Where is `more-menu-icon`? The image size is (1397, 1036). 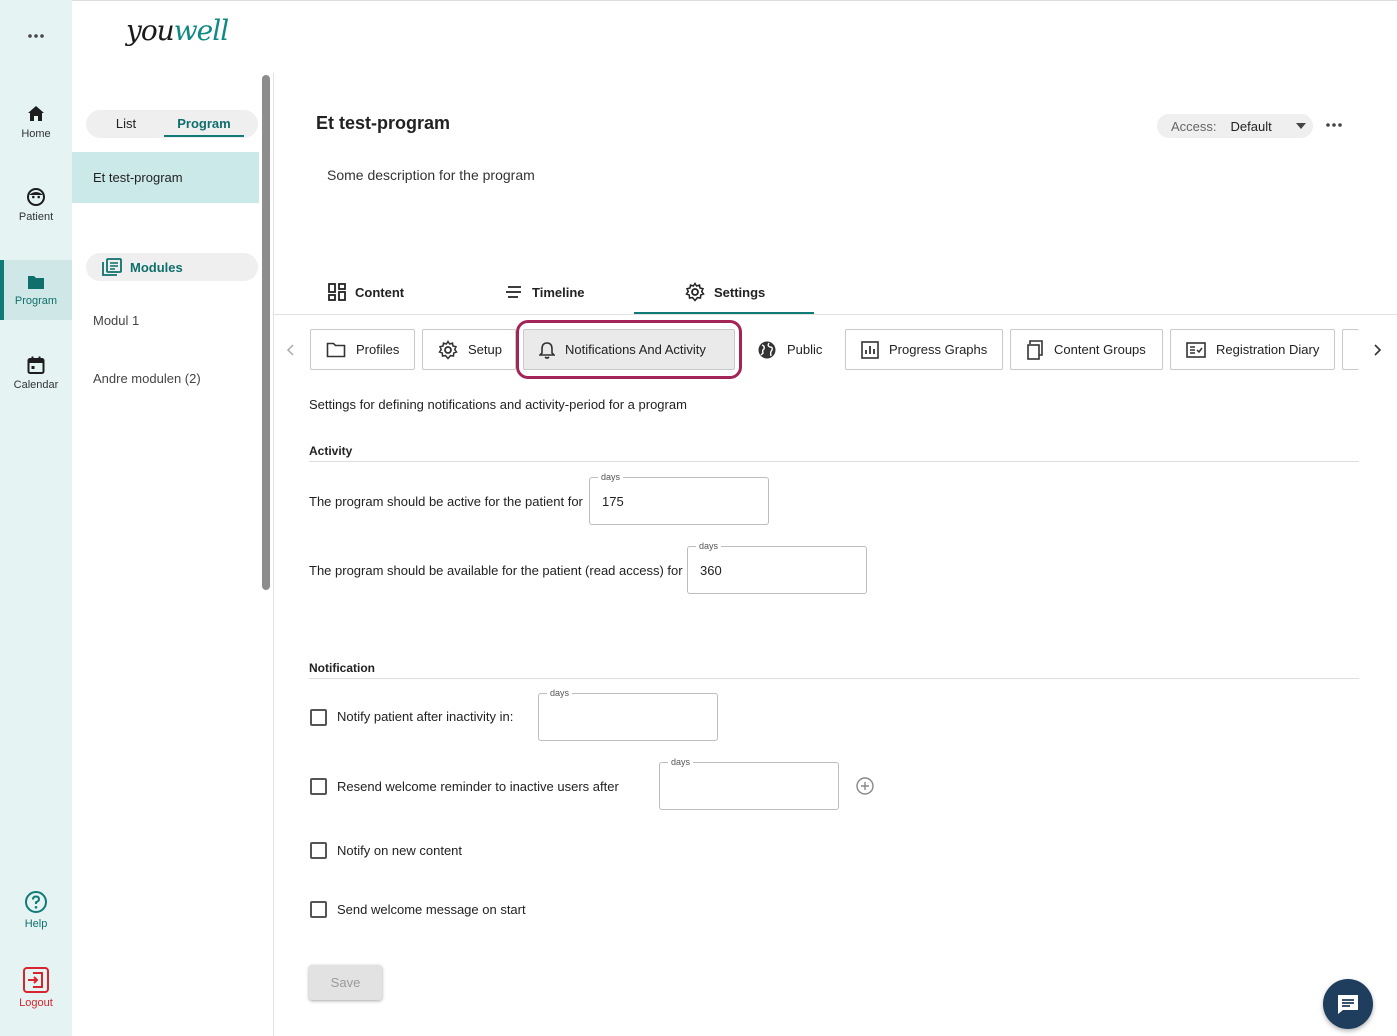 more-menu-icon is located at coordinates (36, 36).